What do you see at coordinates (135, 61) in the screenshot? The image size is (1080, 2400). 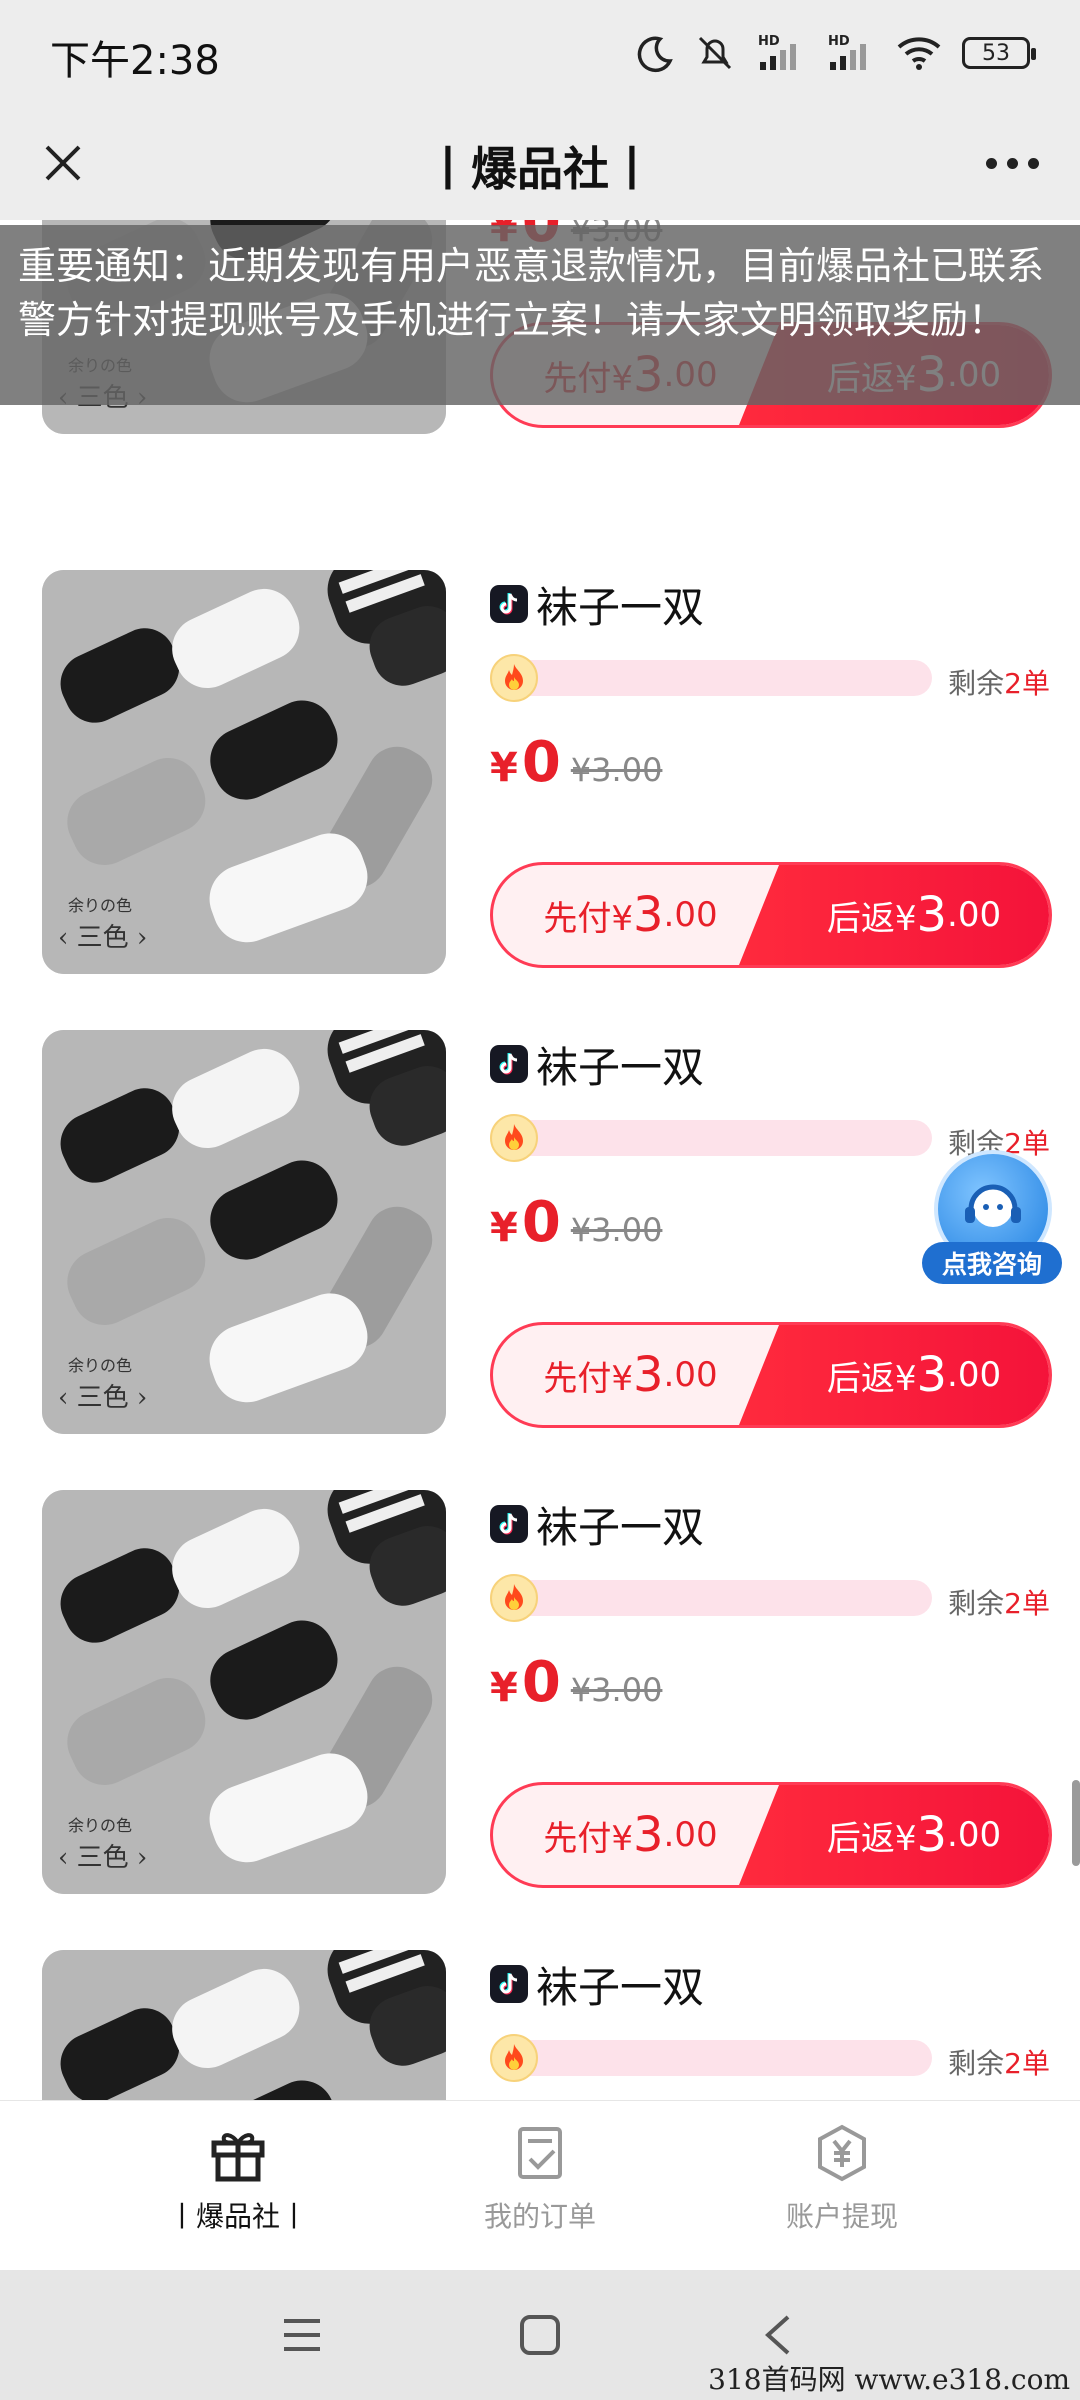 I see `status-time: 下午2:38` at bounding box center [135, 61].